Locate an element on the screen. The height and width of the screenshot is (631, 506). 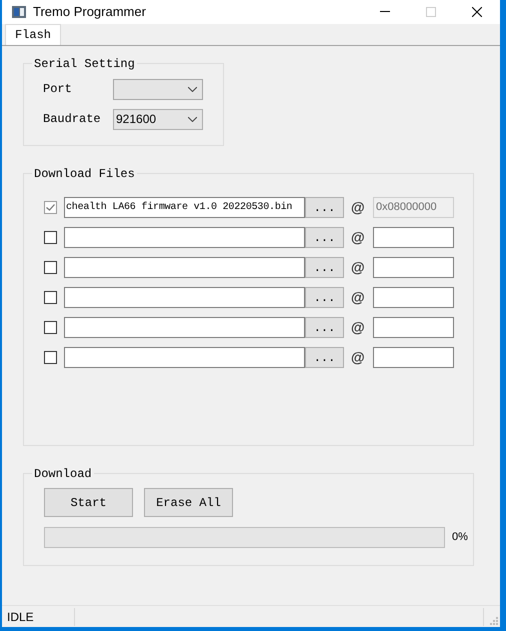
maximize-icon is located at coordinates (431, 12).